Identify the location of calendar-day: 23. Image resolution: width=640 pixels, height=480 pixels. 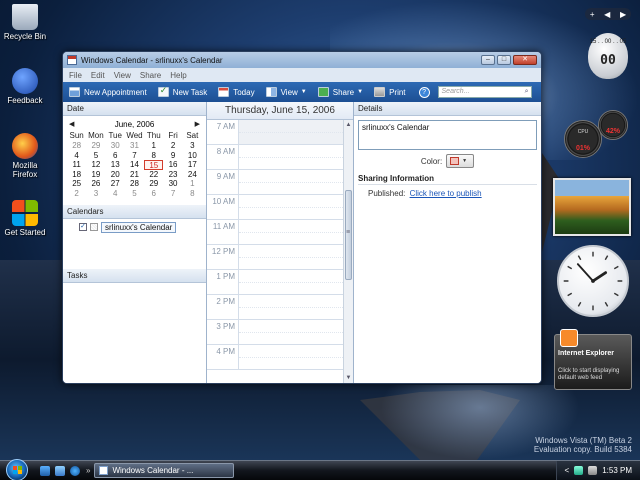
(172, 175).